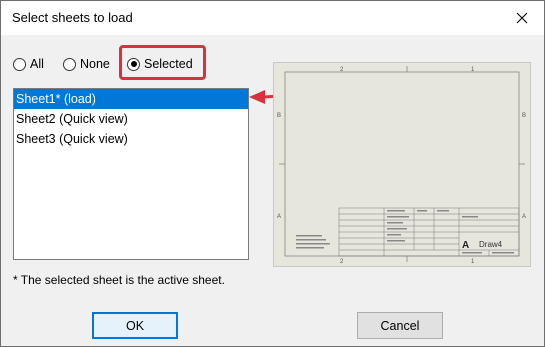 The image size is (545, 347). Describe the element at coordinates (37, 64) in the screenshot. I see `radio-all-label: All` at that location.